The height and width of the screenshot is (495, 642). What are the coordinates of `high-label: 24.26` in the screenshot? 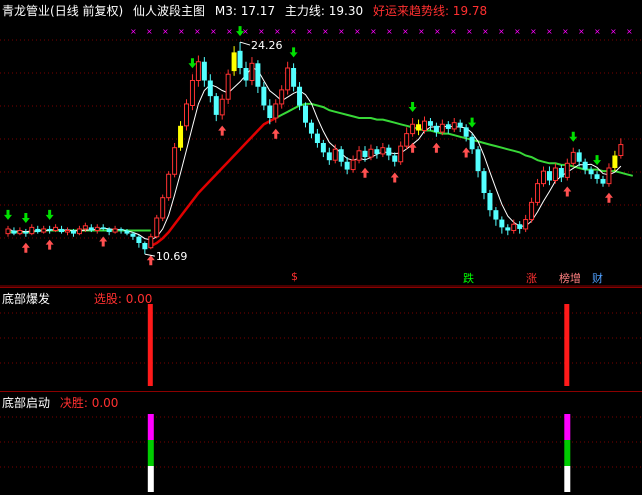 It's located at (266, 45).